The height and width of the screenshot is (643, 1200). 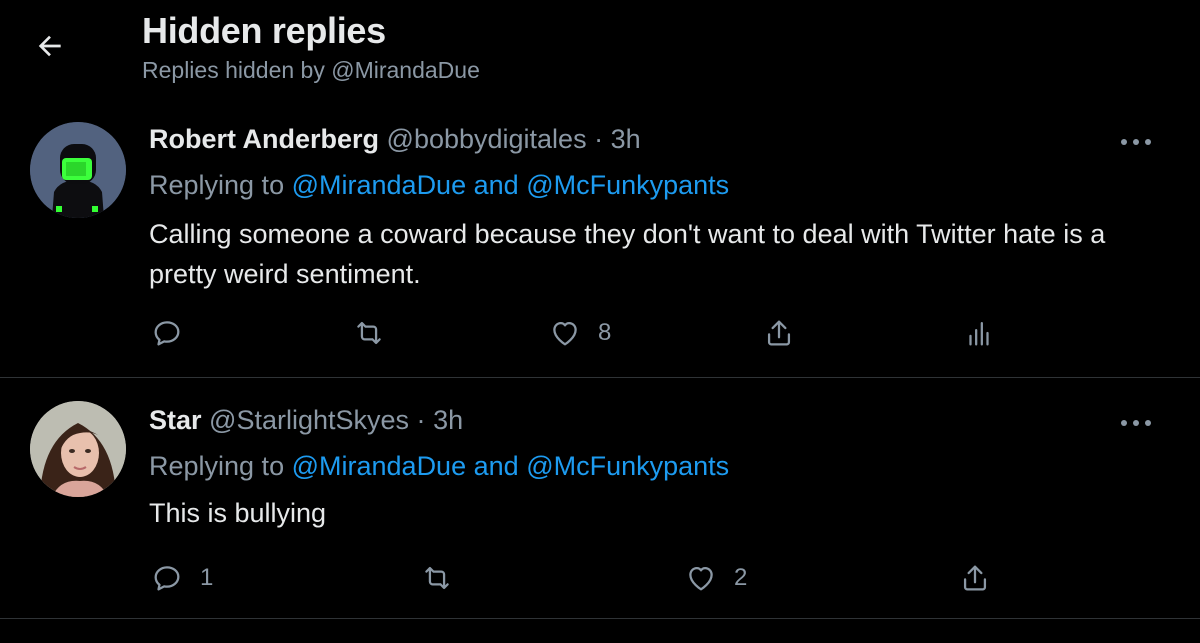 I want to click on like-button: 2, so click(x=715, y=578).